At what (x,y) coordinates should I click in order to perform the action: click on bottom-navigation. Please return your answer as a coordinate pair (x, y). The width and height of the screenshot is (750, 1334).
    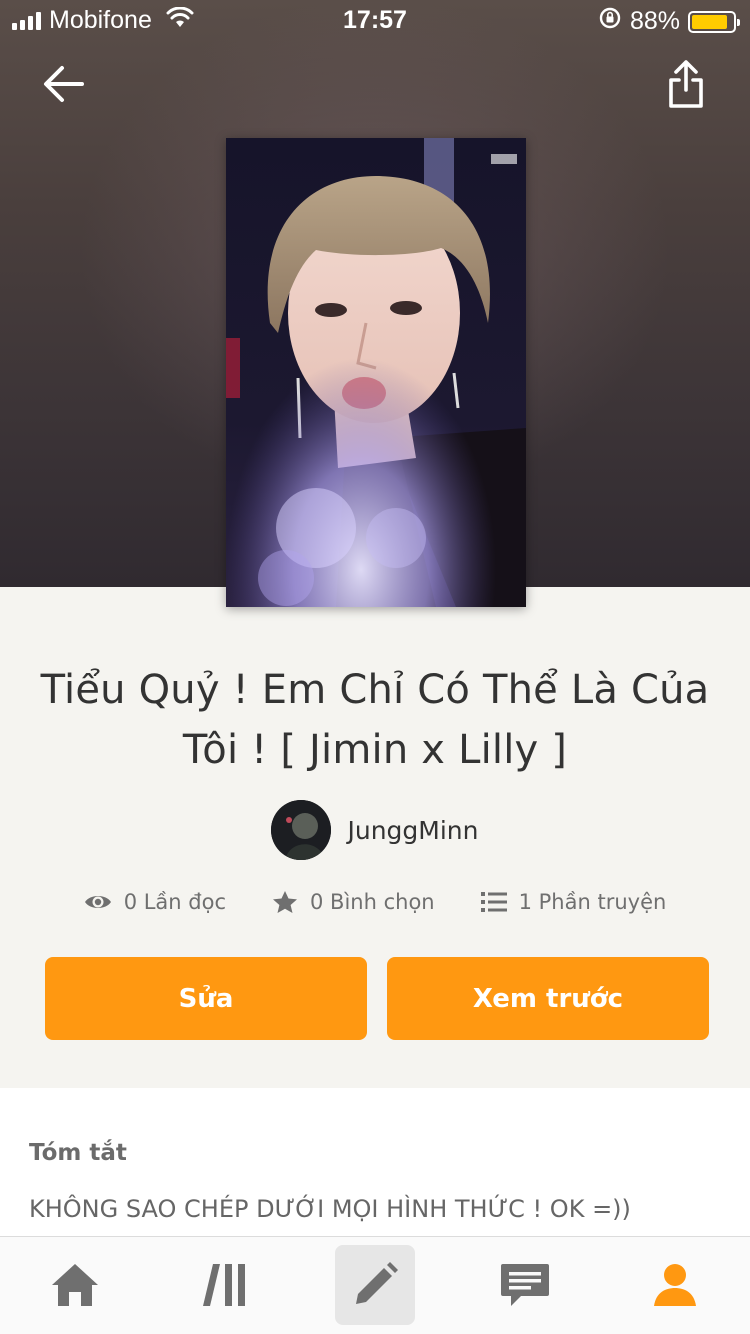
    Looking at the image, I should click on (375, 1285).